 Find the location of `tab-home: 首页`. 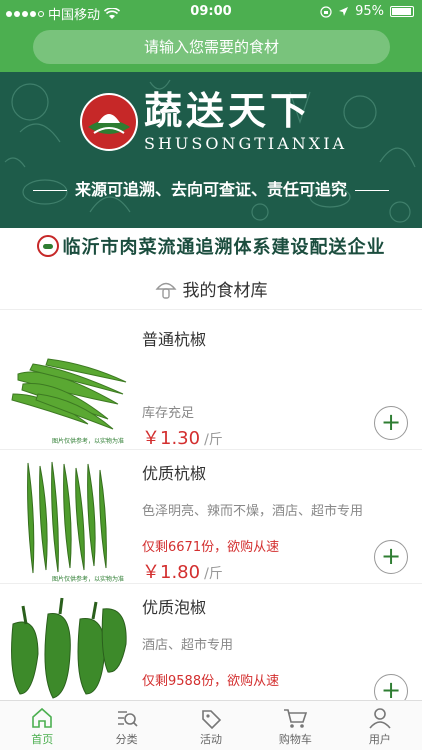

tab-home: 首页 is located at coordinates (42, 725).